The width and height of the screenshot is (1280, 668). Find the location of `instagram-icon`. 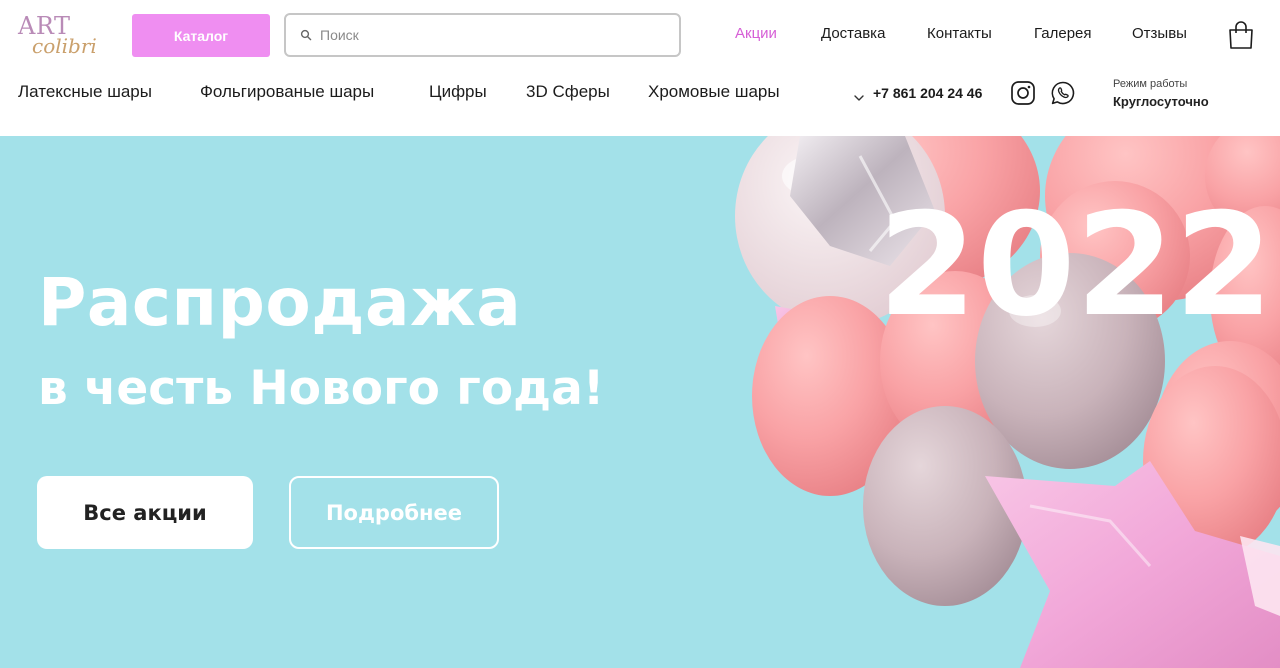

instagram-icon is located at coordinates (1023, 93).